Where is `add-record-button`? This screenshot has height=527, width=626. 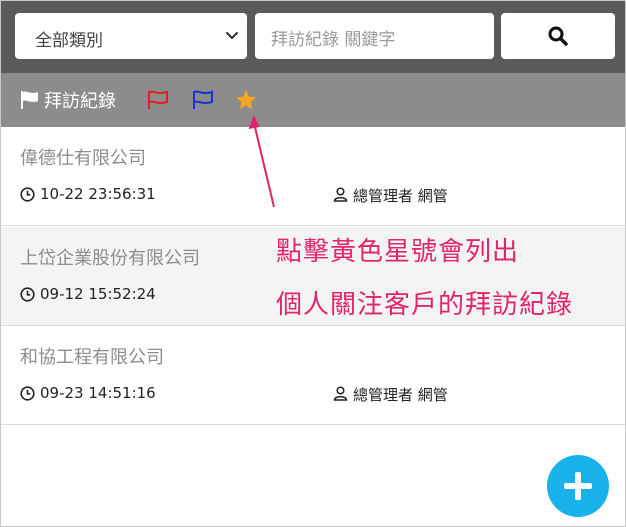
add-record-button is located at coordinates (578, 486).